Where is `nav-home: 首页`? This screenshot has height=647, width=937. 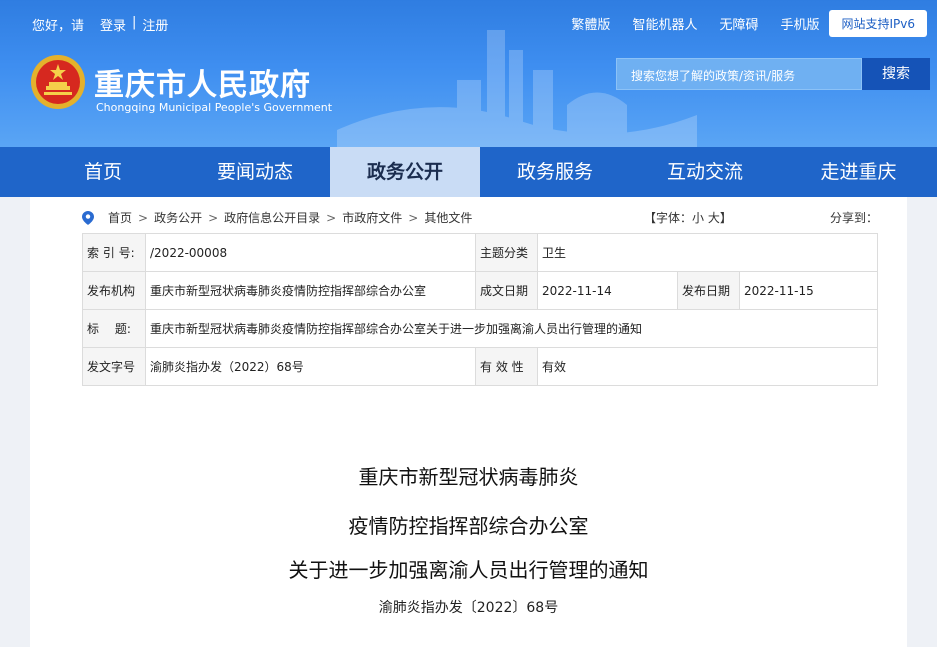 nav-home: 首页 is located at coordinates (90, 172).